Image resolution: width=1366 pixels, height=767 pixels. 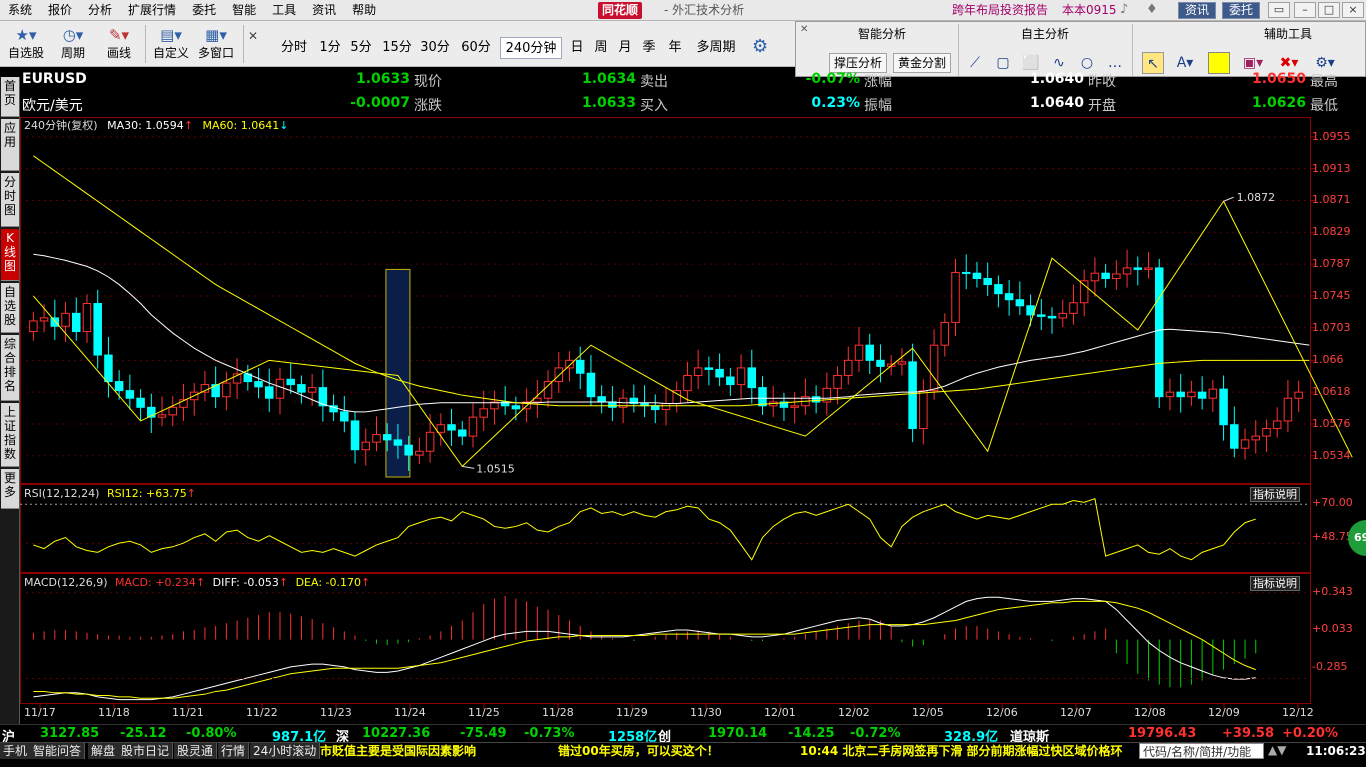 I want to click on status-tab-1: 智能问答, so click(x=58, y=751).